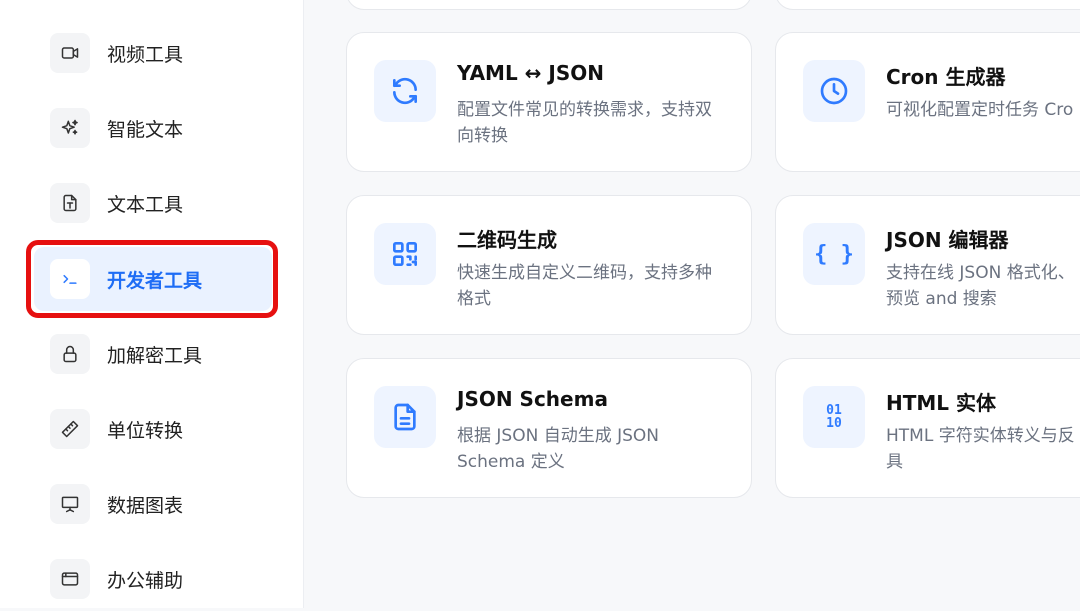 This screenshot has height=611, width=1080. I want to click on tool-card-json-schema: JSON Schema 根据 JSON 自动生成 JSON Schema 定义, so click(549, 428).